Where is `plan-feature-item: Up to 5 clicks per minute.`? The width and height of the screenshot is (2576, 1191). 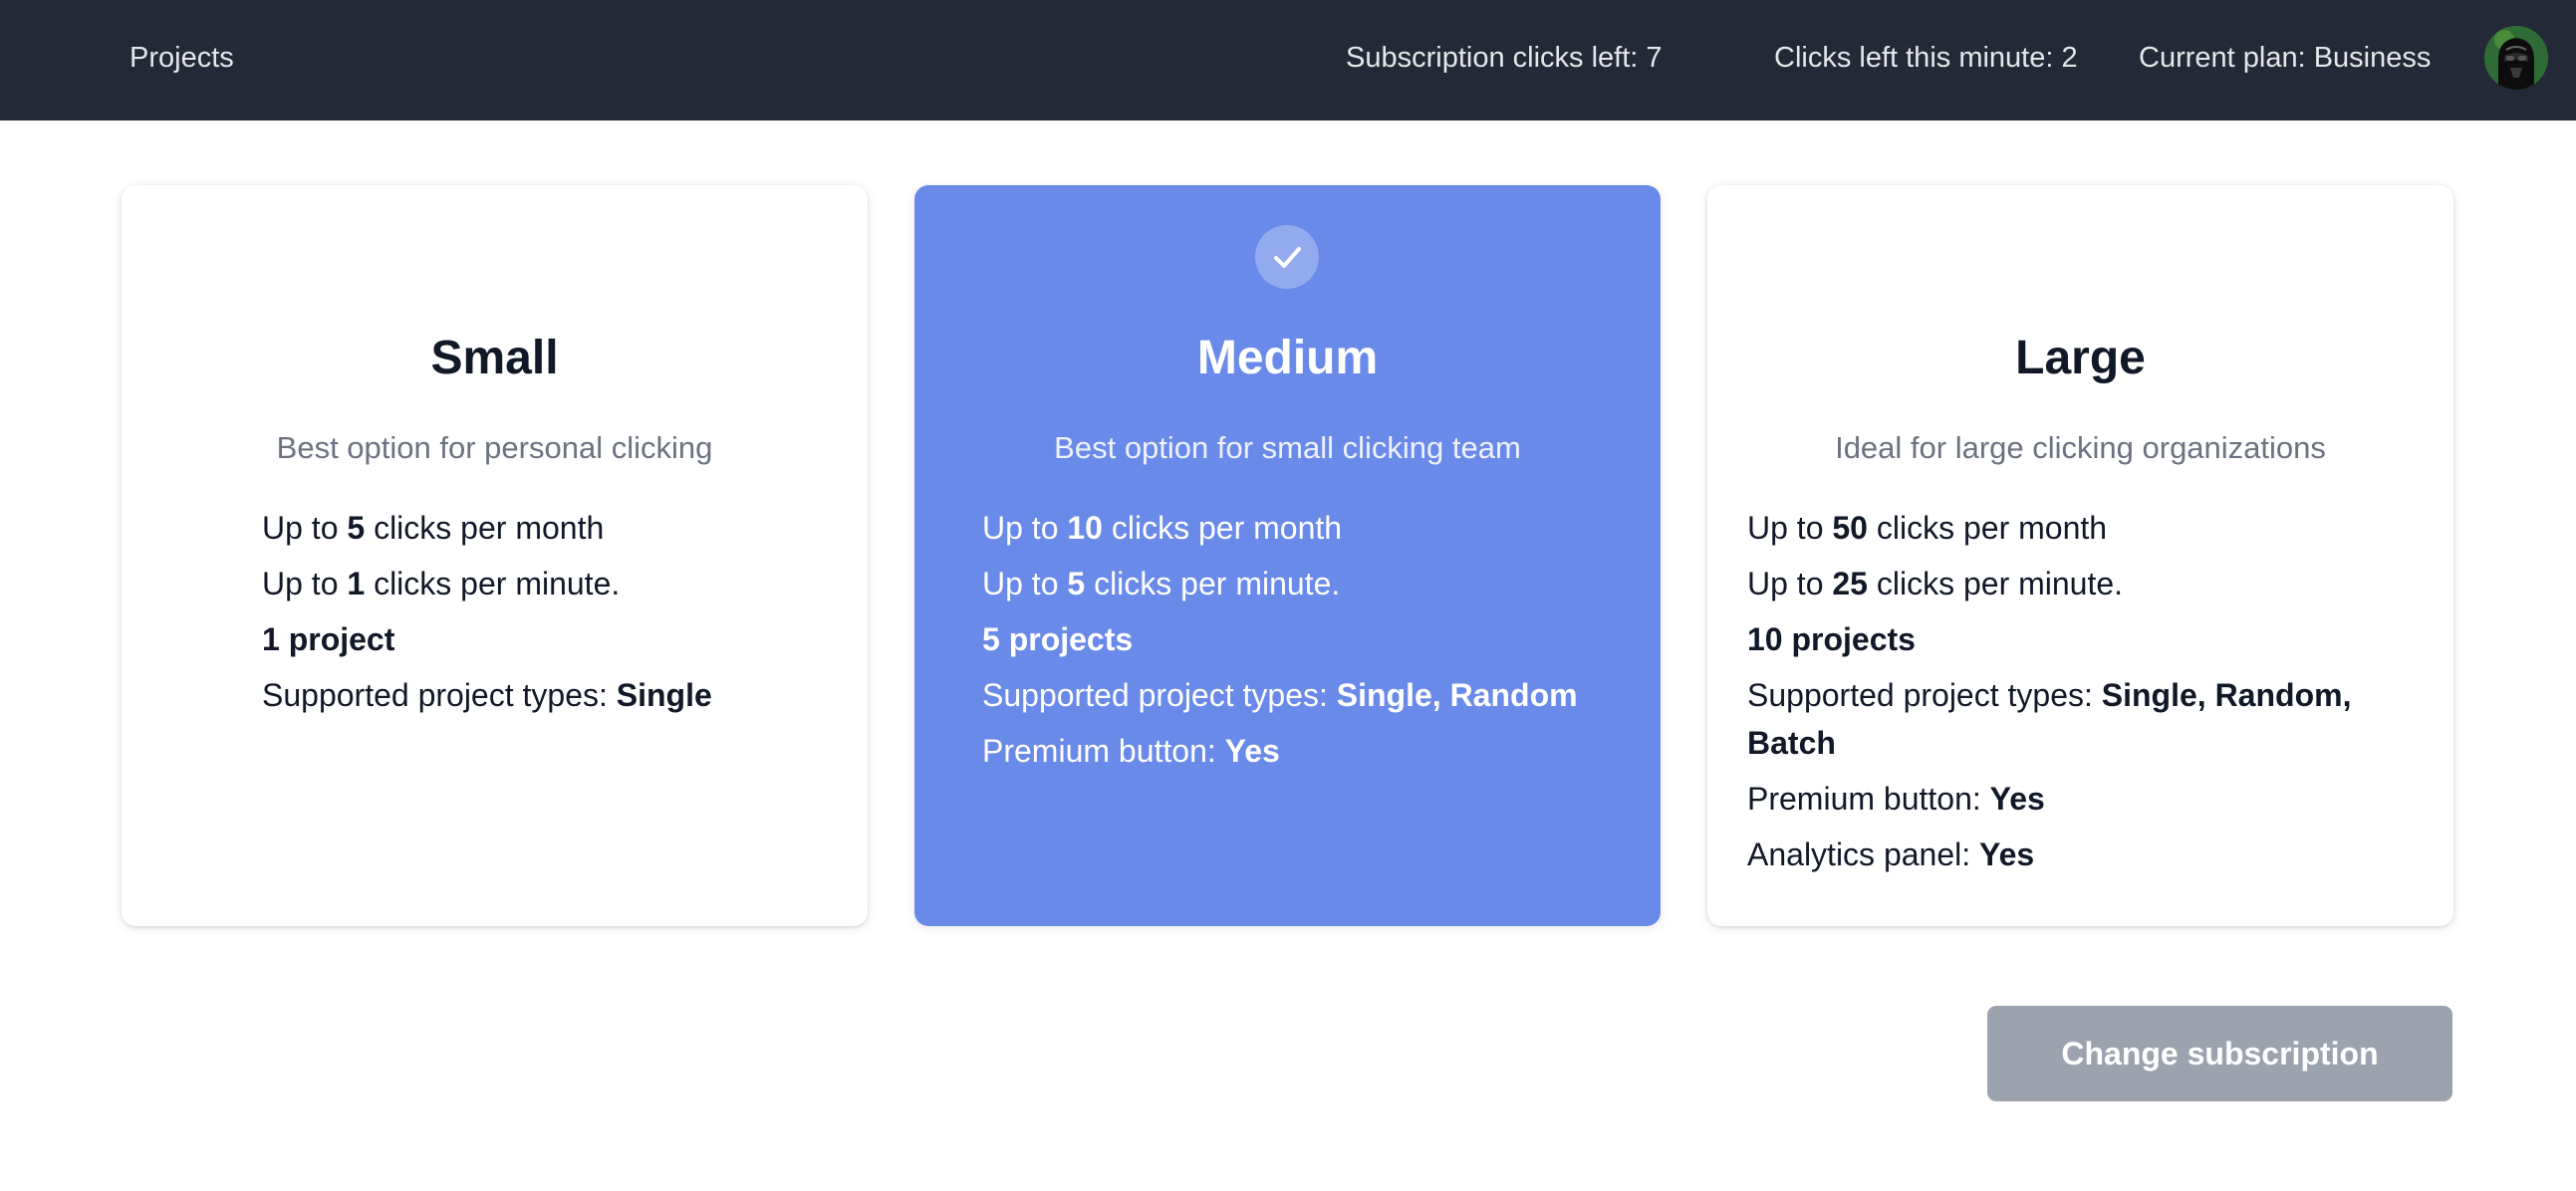 plan-feature-item: Up to 5 clicks per minute. is located at coordinates (1280, 583).